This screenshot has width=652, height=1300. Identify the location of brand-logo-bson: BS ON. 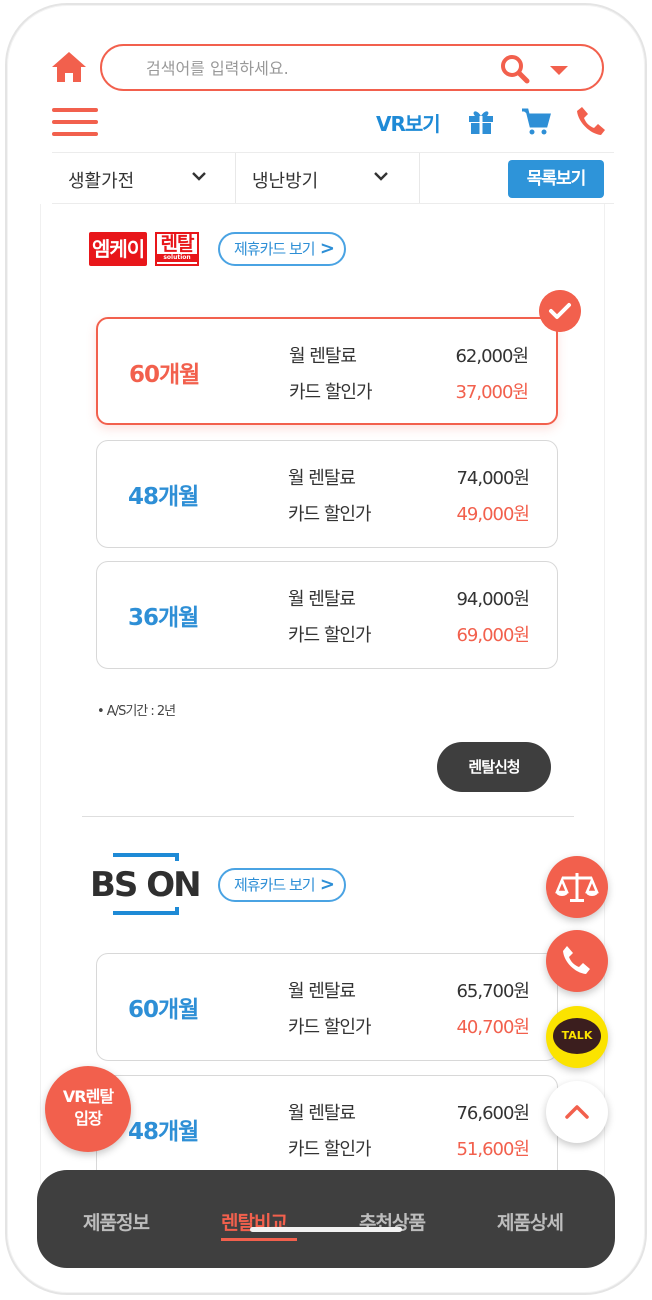
(145, 884).